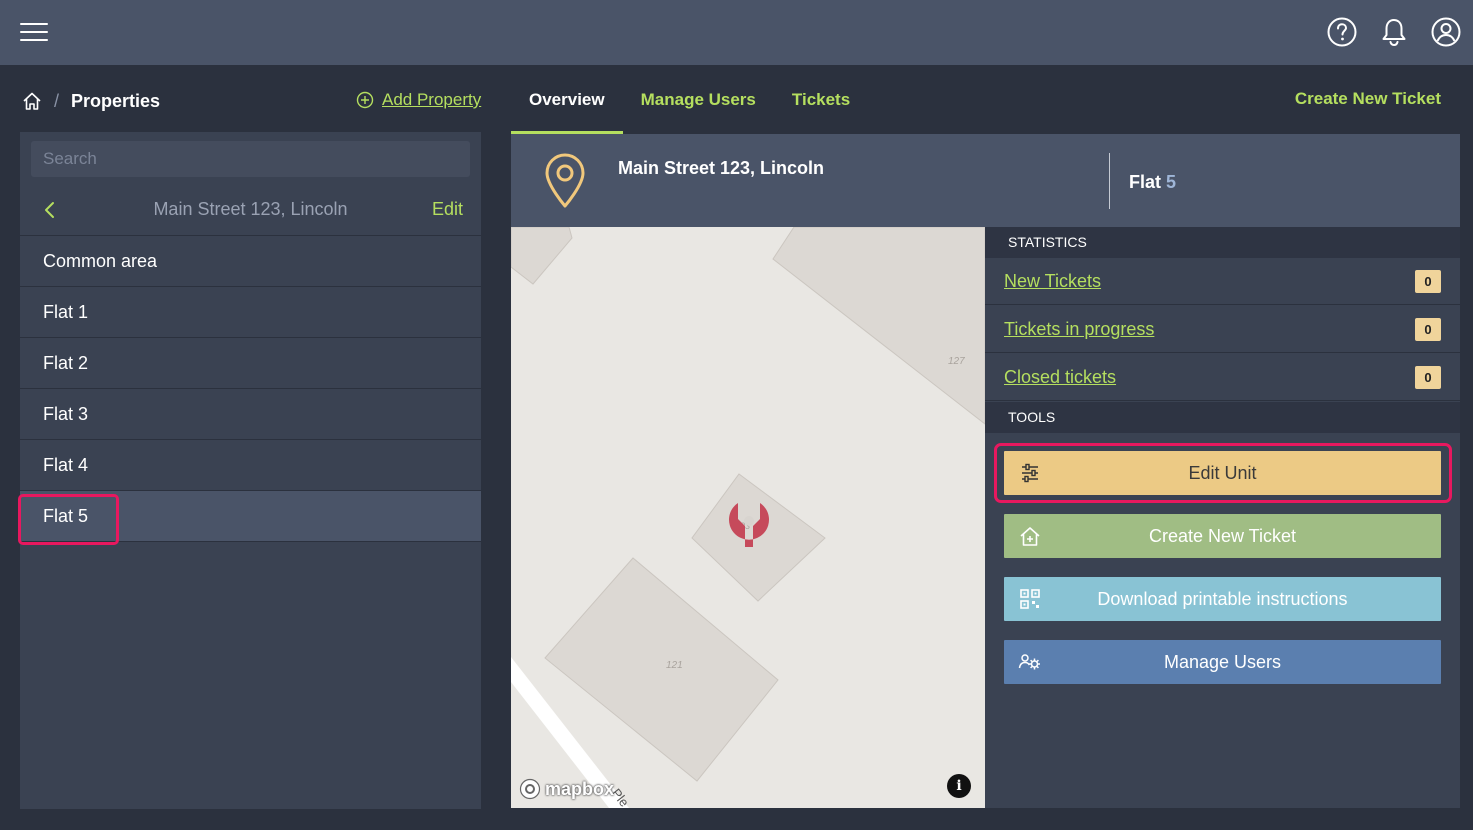 This screenshot has width=1473, height=830. What do you see at coordinates (1222, 417) in the screenshot?
I see `tools-heading: TOOLS` at bounding box center [1222, 417].